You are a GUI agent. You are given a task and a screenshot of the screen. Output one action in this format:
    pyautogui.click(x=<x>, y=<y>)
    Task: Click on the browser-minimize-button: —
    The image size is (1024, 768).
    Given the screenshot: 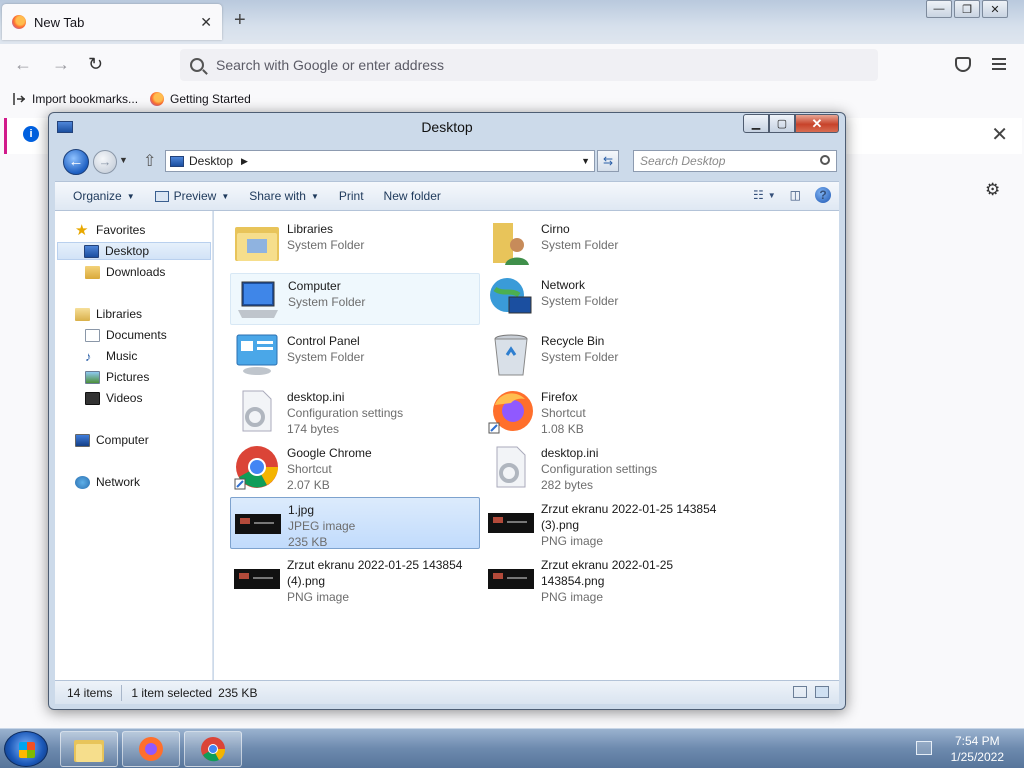 What is the action you would take?
    pyautogui.click(x=939, y=9)
    